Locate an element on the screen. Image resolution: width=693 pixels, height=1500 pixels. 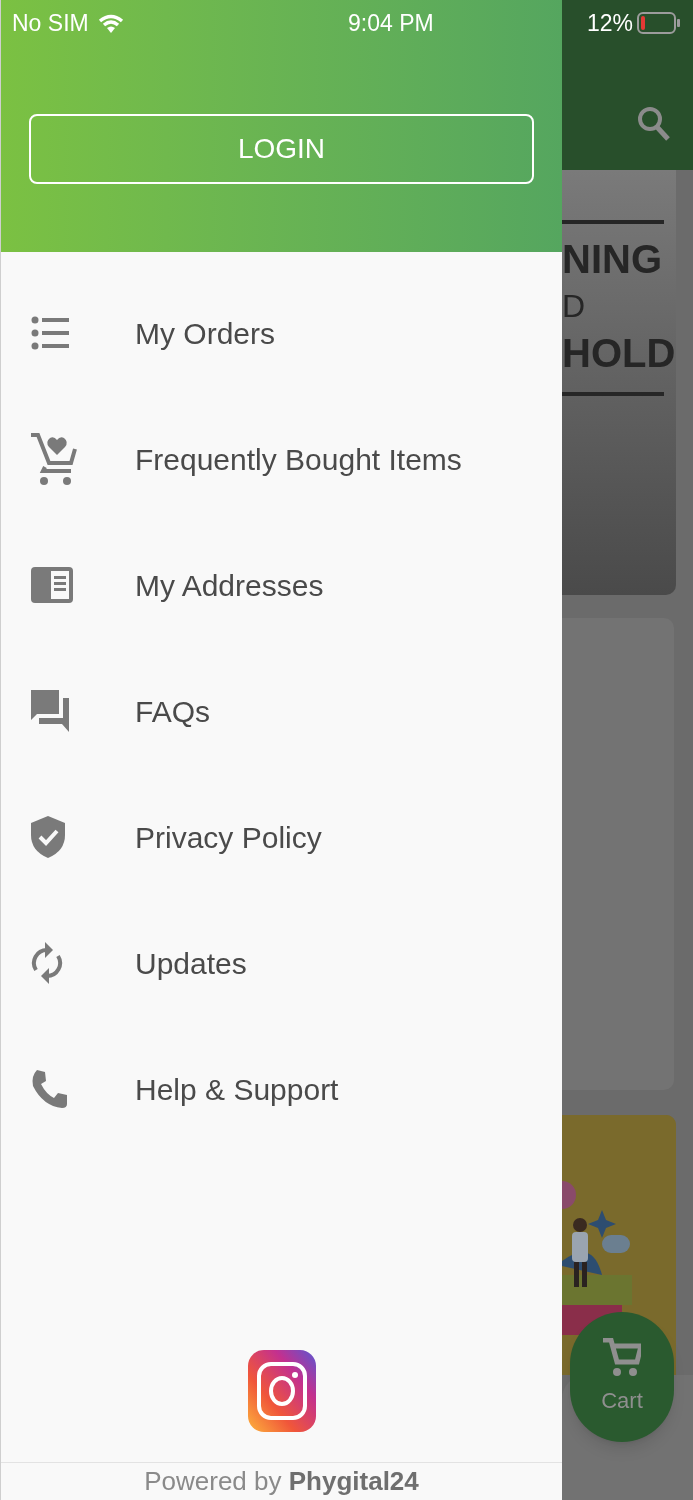
battery-percent: 12% is located at coordinates (609, 23).